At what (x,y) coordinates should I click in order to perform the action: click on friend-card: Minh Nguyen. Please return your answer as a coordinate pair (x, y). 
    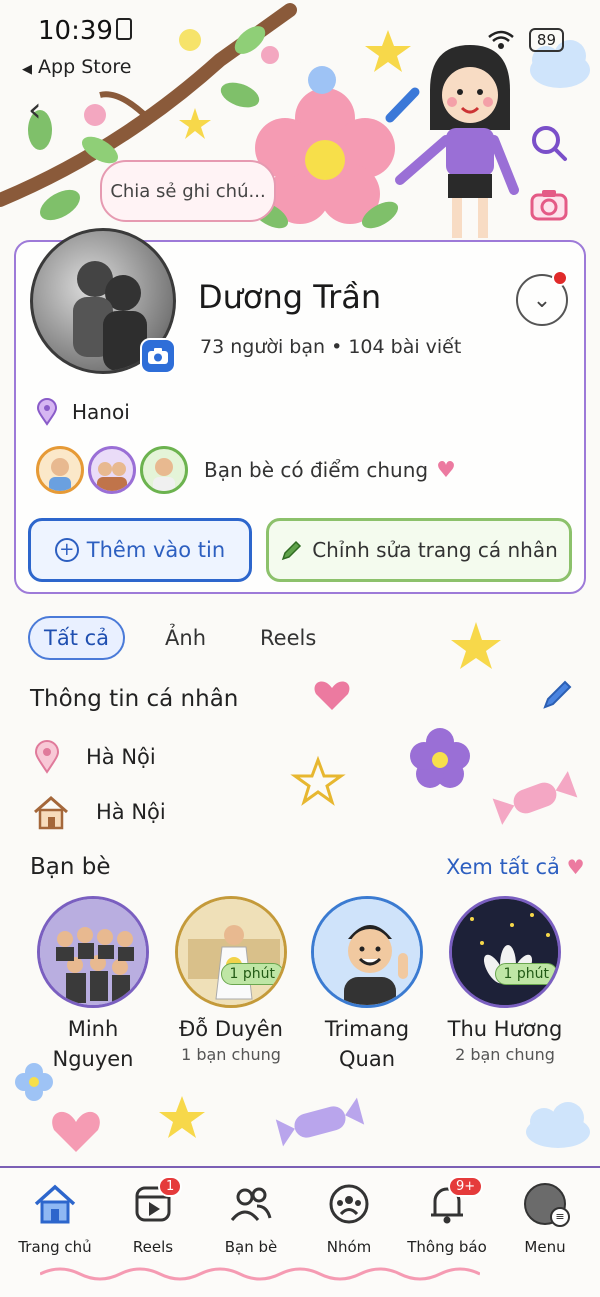
    Looking at the image, I should click on (93, 985).